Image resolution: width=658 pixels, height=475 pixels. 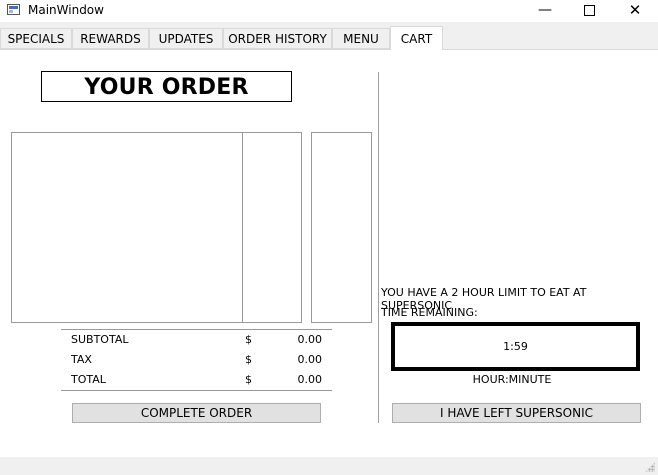 I want to click on tab-order-history: ORDER HISTORY, so click(x=277, y=38).